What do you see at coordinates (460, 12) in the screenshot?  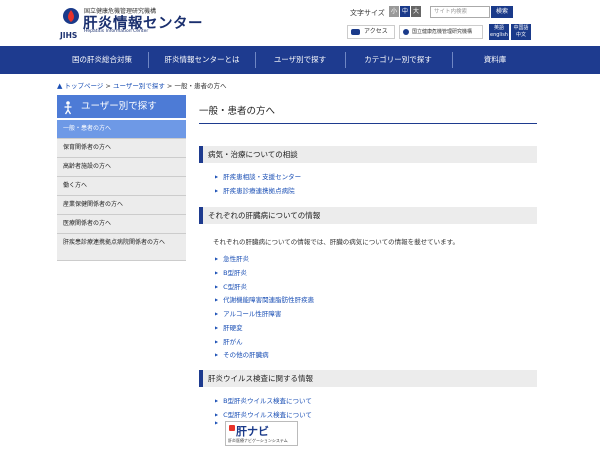 I see `search-input: サイト内検索` at bounding box center [460, 12].